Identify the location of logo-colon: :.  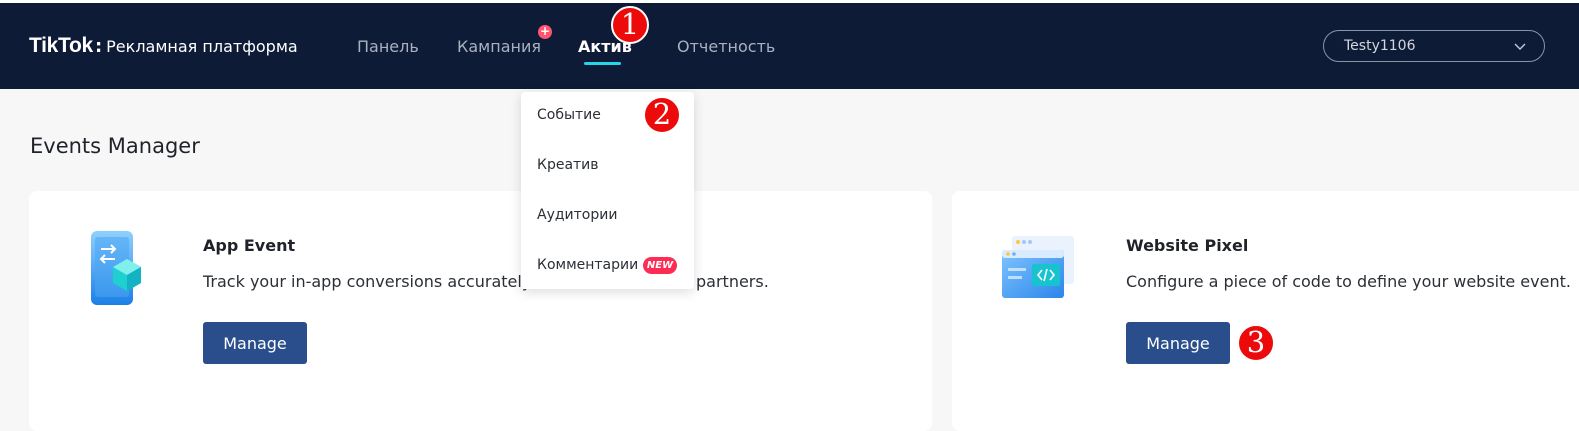
(98, 46).